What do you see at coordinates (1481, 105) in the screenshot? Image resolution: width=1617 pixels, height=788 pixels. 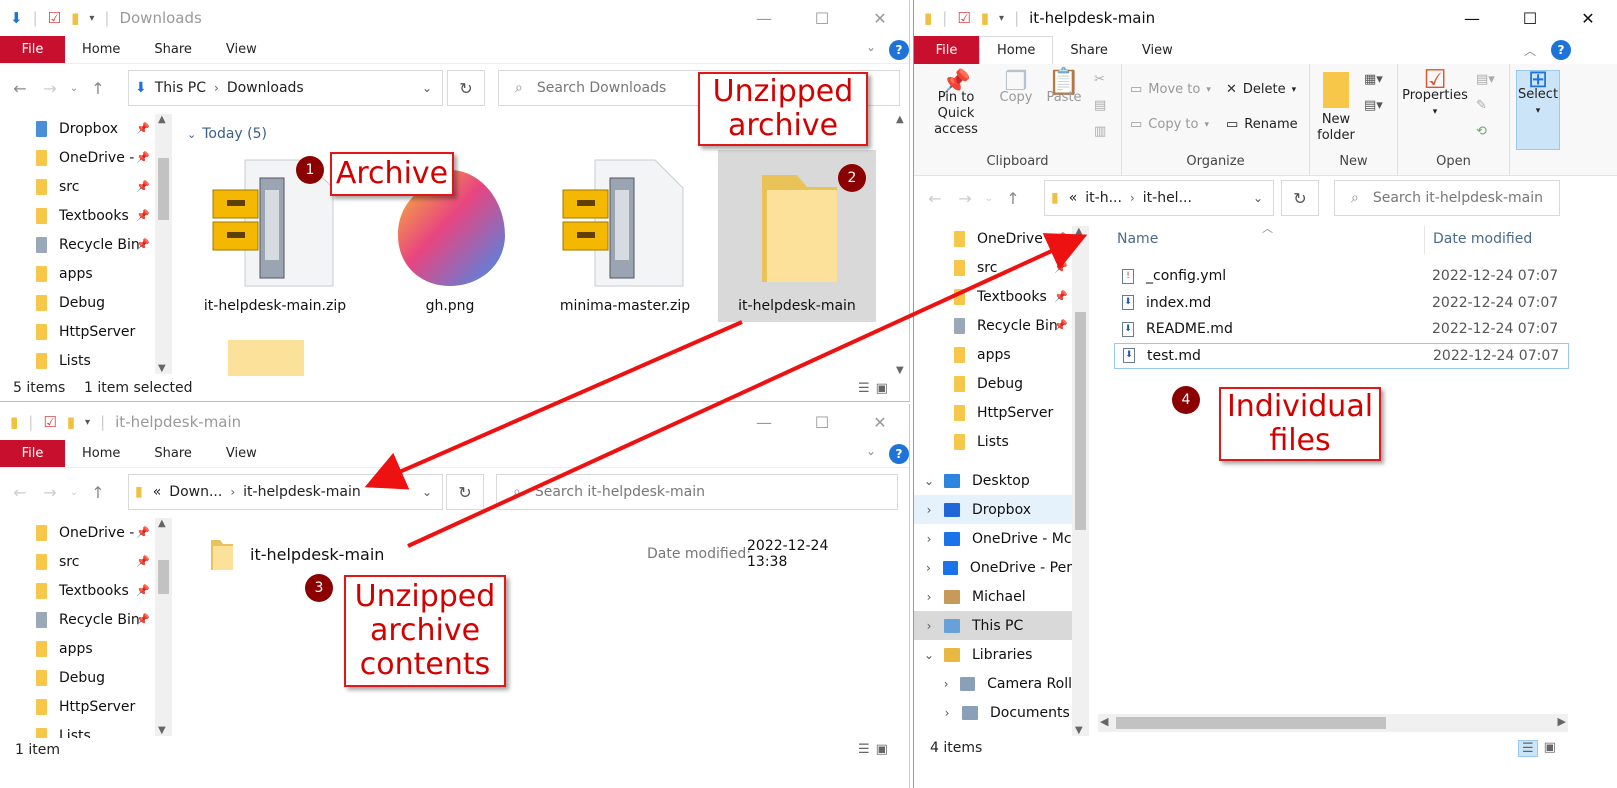 I see `edit-icon: ✎` at bounding box center [1481, 105].